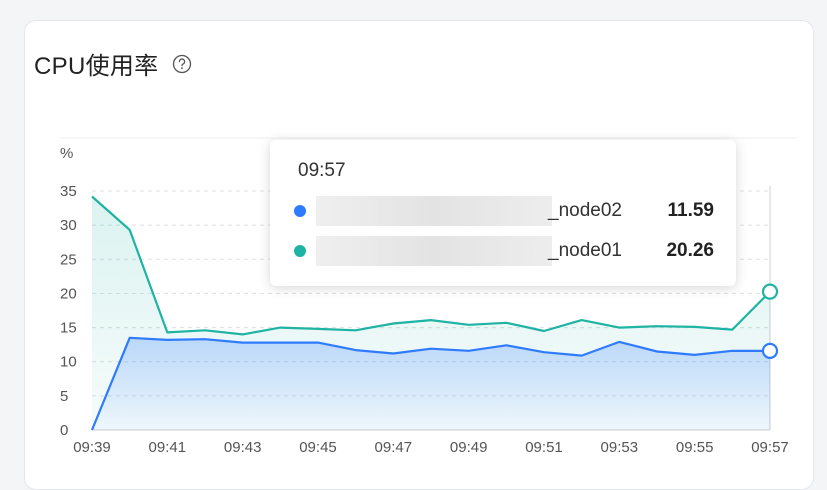 This screenshot has height=490, width=827. Describe the element at coordinates (770, 350) in the screenshot. I see `hover-point-node02` at that location.